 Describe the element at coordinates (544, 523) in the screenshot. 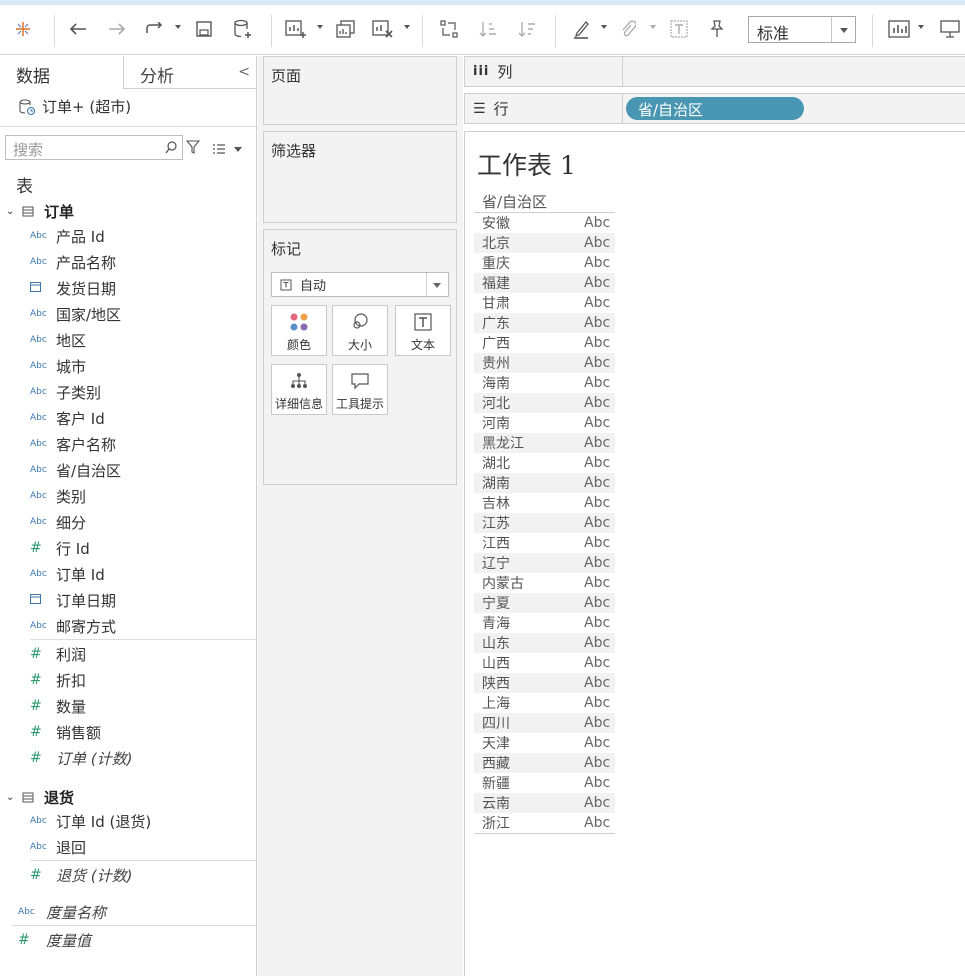

I see `table-row: 江苏 Abc` at that location.